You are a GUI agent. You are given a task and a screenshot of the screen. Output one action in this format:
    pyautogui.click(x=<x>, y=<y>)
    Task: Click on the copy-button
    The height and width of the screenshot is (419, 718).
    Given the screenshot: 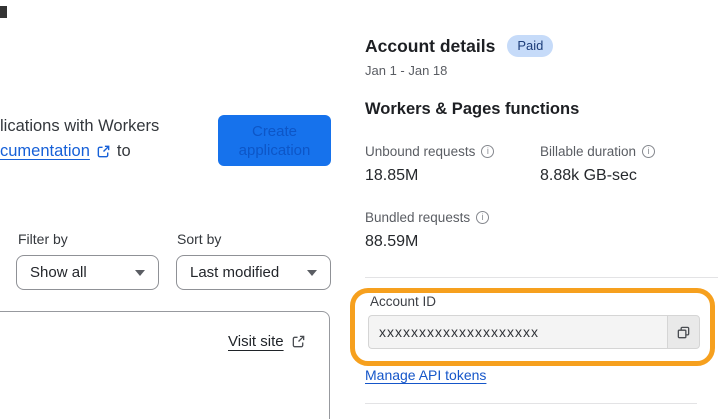 What is the action you would take?
    pyautogui.click(x=683, y=332)
    